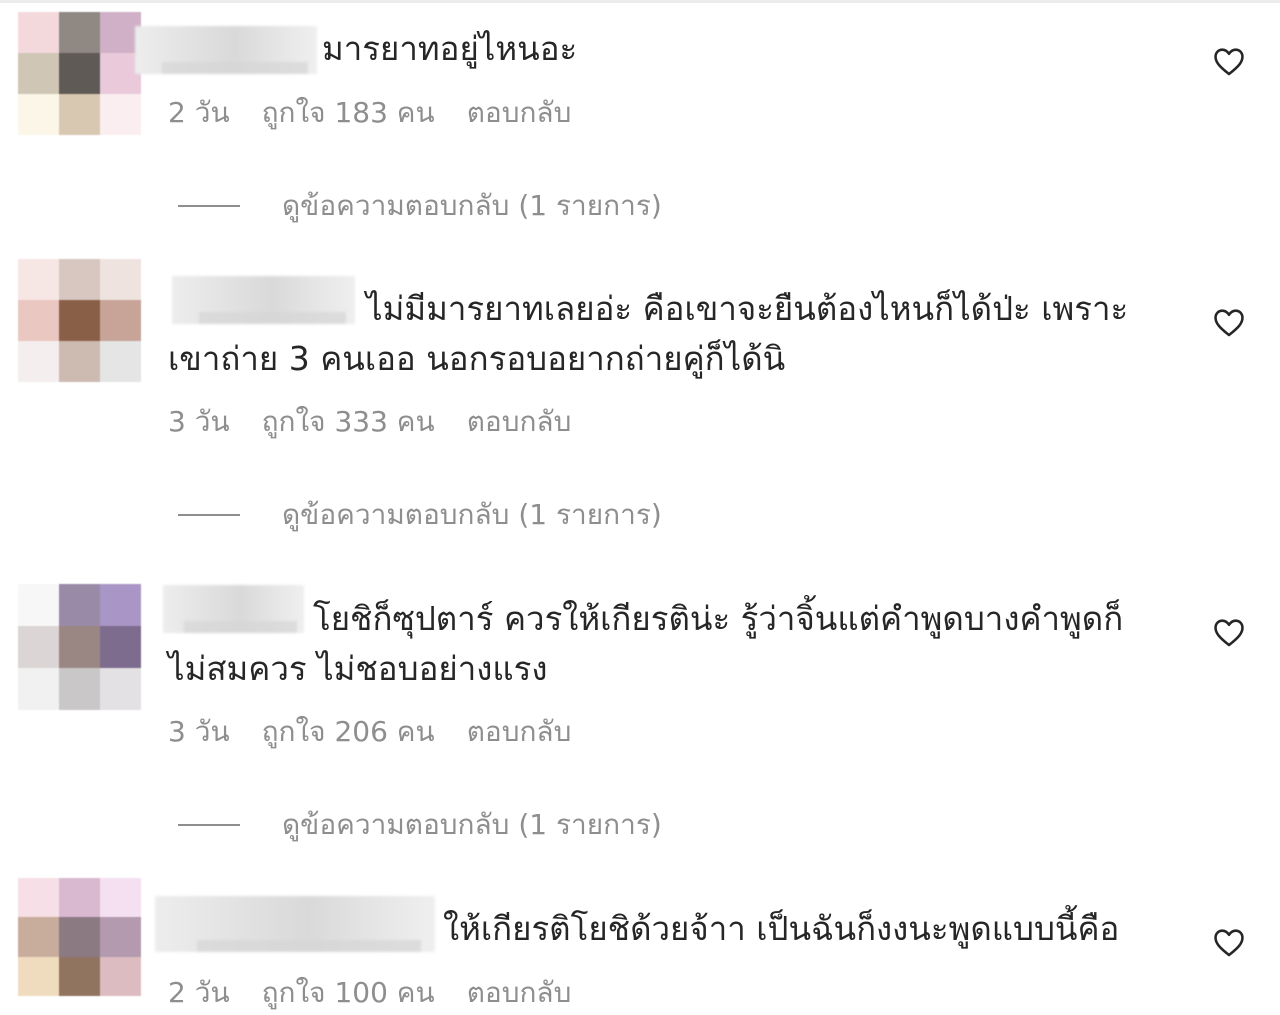 This screenshot has height=1015, width=1280. I want to click on comment-likes: ถูกใจ 183 คน, so click(348, 113).